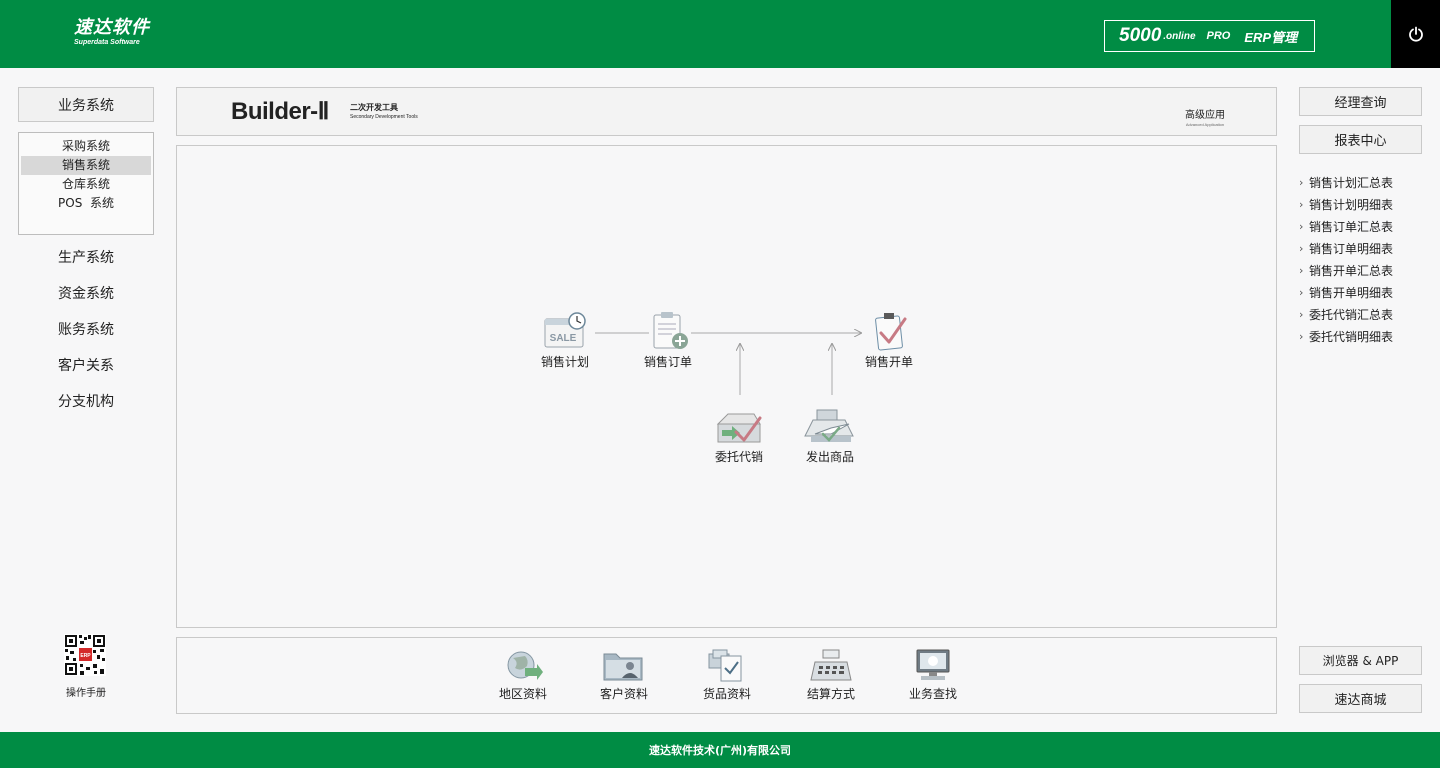 Image resolution: width=1440 pixels, height=768 pixels. I want to click on flow-node-consignment: 委托代销, so click(739, 436).